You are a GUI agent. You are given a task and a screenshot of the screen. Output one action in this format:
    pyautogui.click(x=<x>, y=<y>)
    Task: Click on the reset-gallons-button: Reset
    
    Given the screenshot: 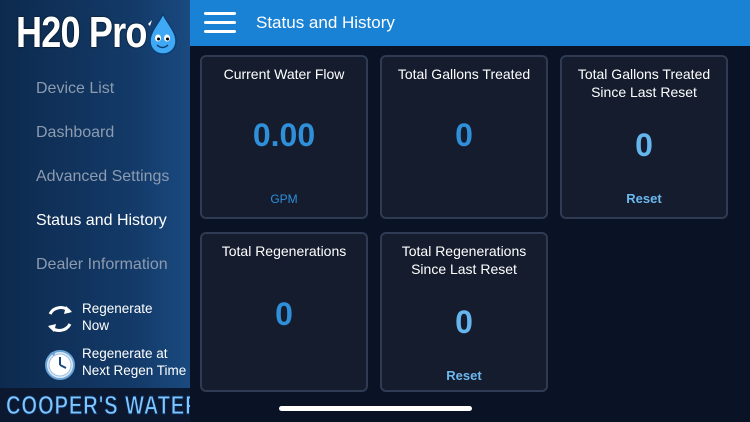 What is the action you would take?
    pyautogui.click(x=644, y=198)
    